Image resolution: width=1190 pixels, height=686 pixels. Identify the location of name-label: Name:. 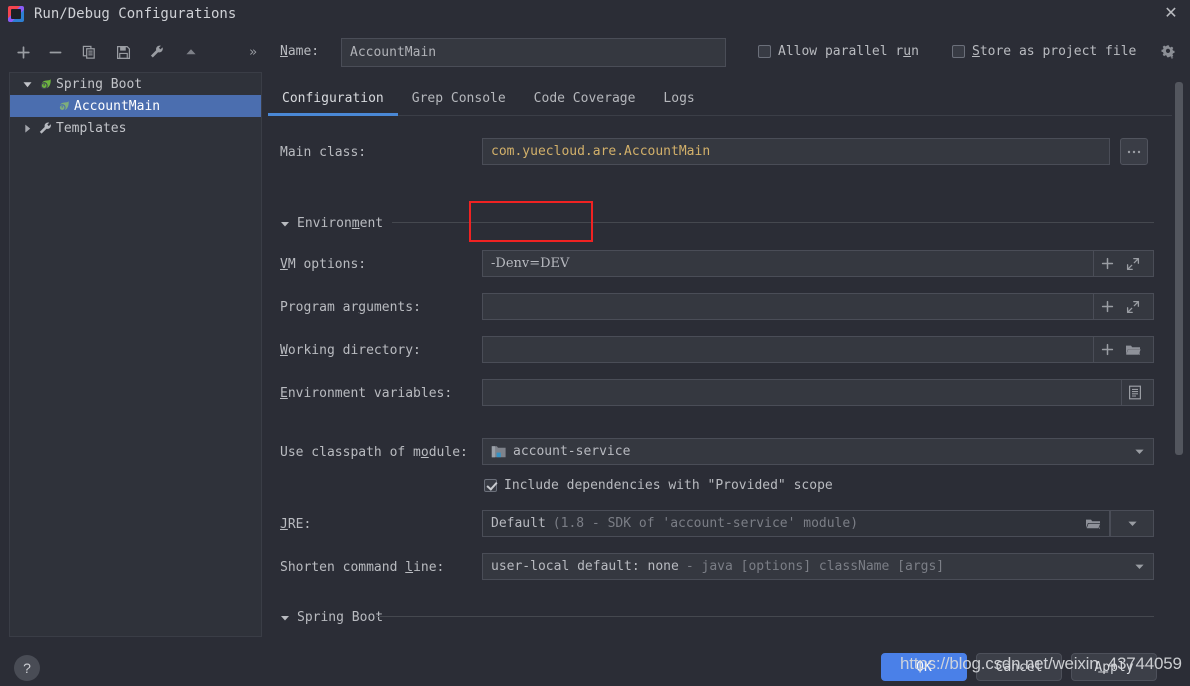
(300, 51).